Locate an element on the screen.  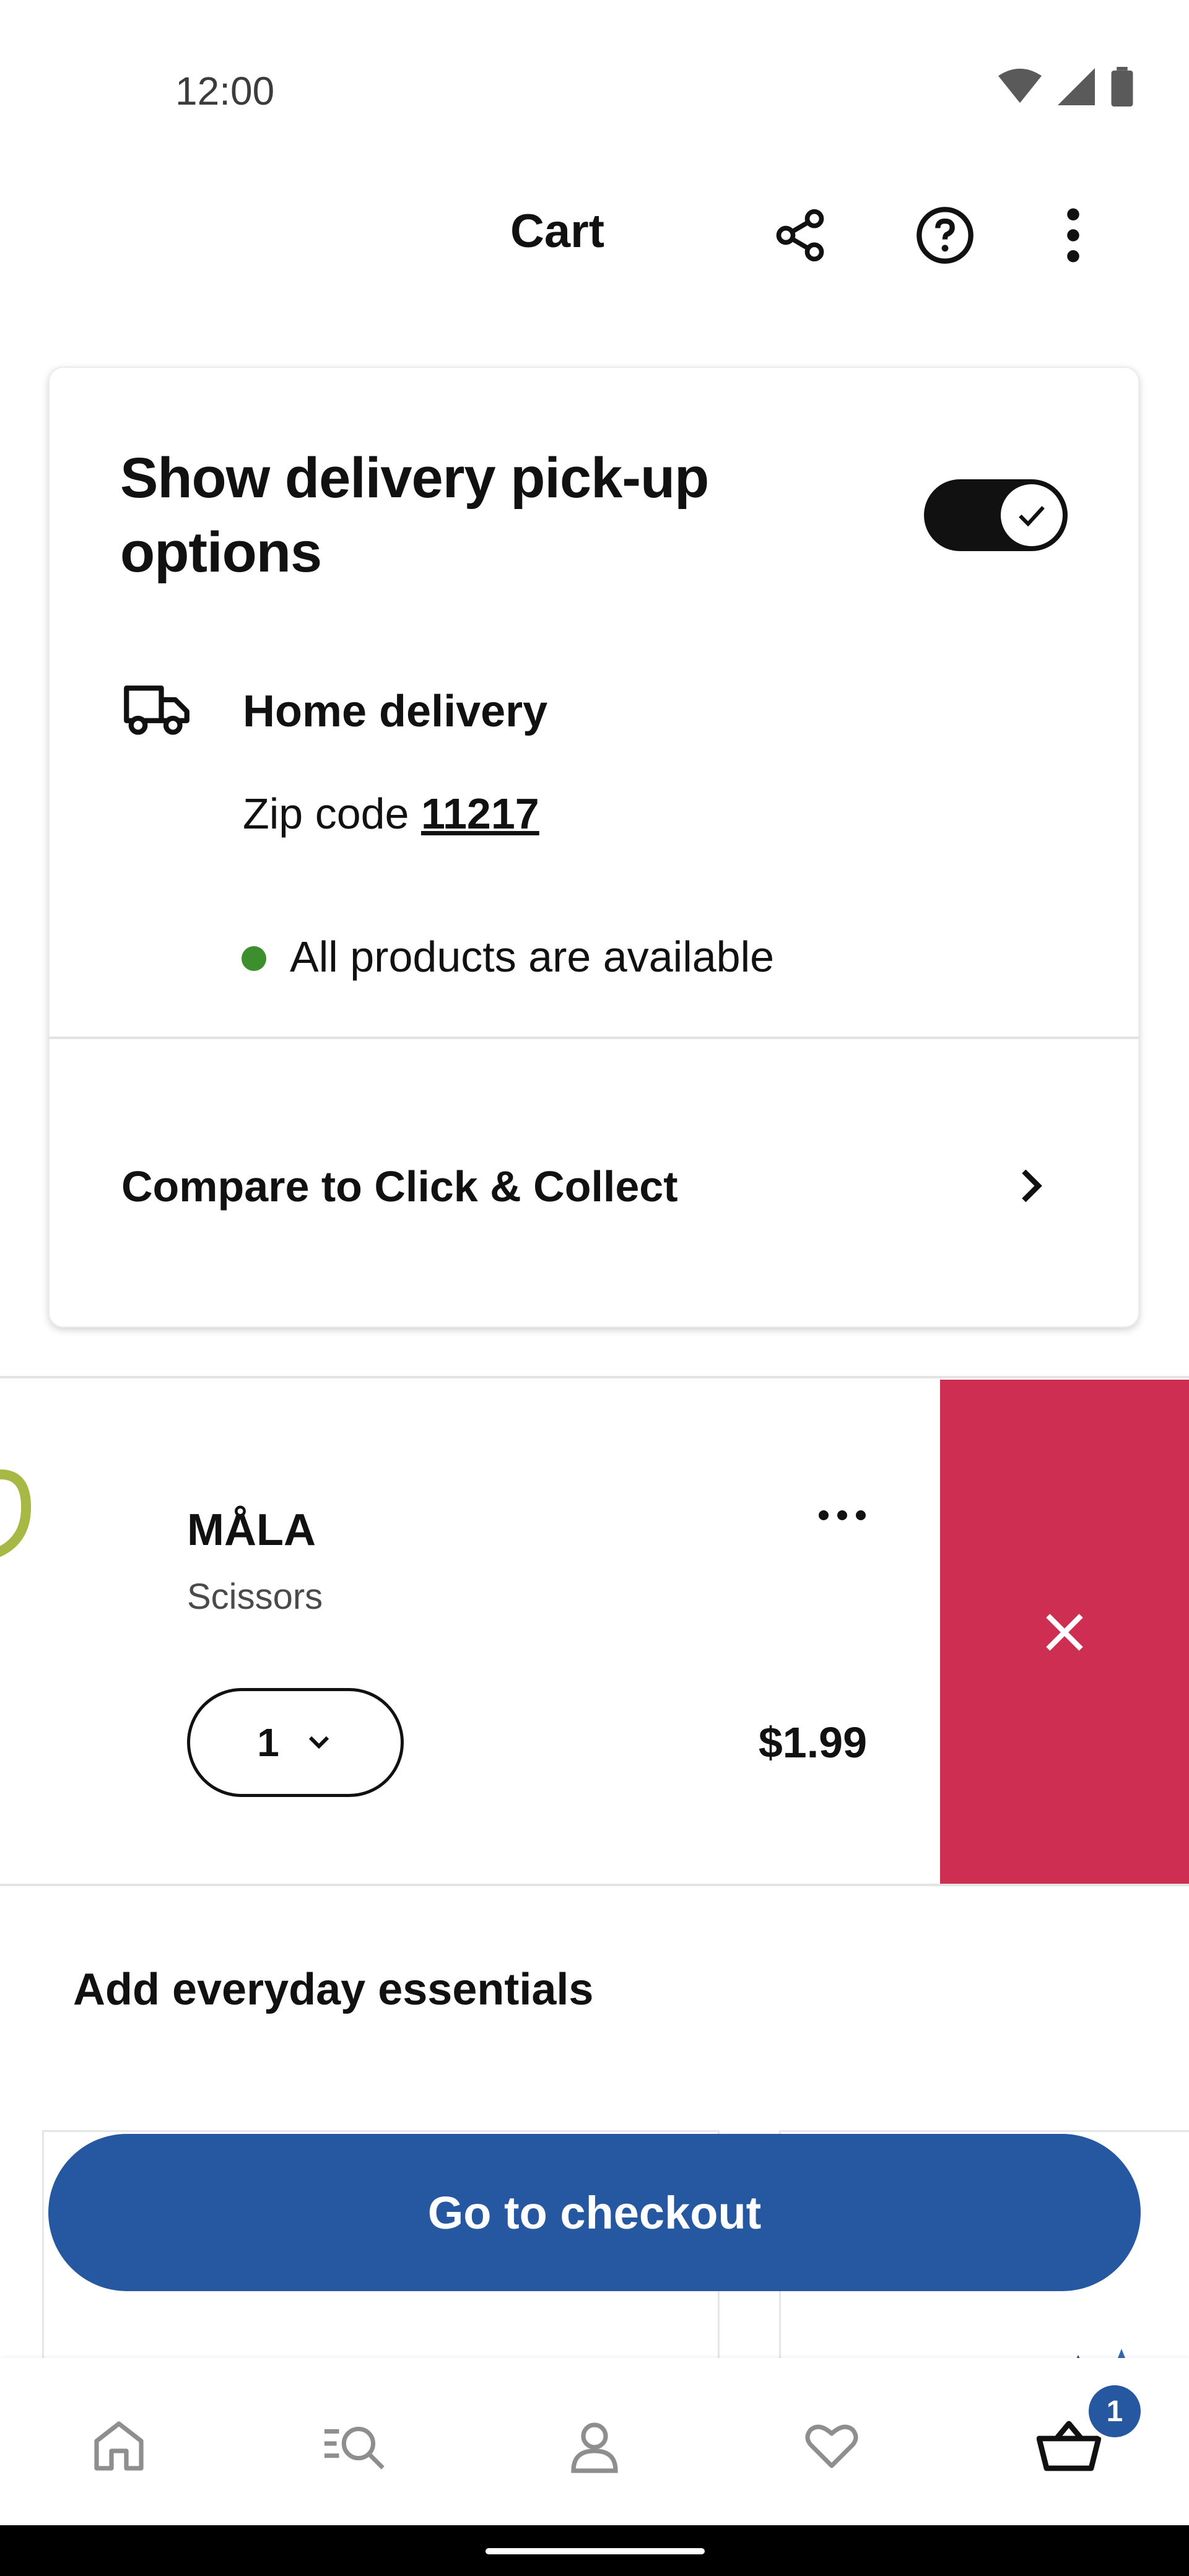
toggle-knob is located at coordinates (1032, 515).